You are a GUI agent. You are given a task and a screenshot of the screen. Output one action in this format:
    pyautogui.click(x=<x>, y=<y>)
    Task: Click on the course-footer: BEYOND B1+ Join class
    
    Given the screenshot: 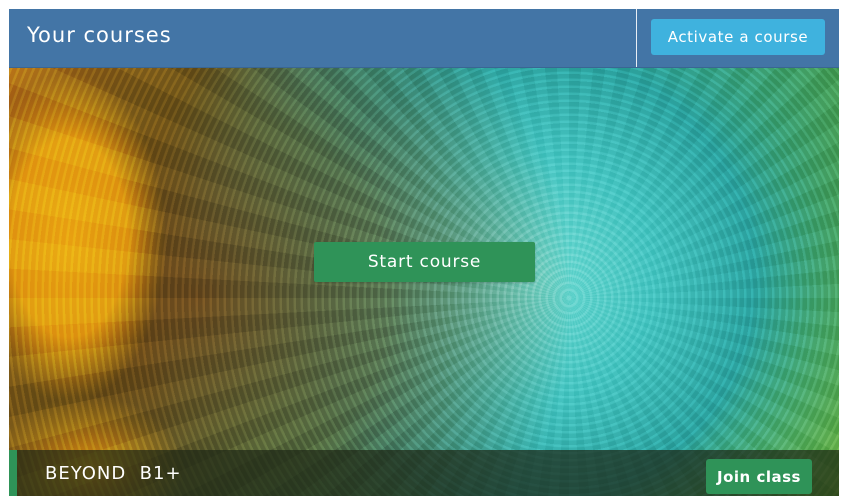 What is the action you would take?
    pyautogui.click(x=424, y=473)
    